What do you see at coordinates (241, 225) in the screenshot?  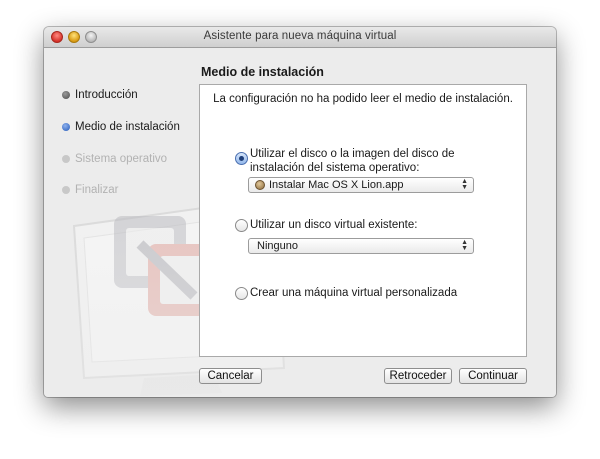 I see `existing-disk-radio` at bounding box center [241, 225].